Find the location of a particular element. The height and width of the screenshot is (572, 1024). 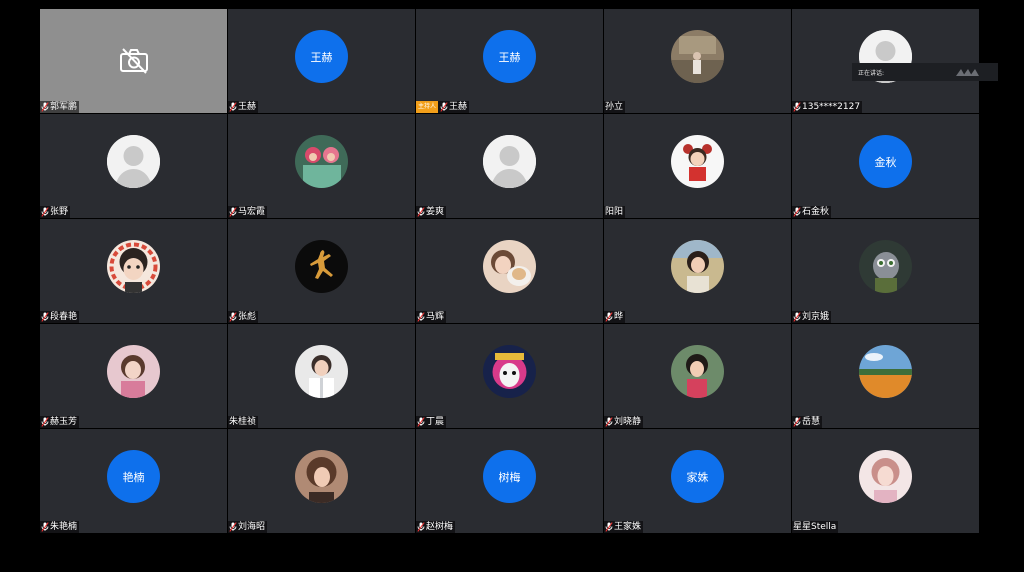

participant-name: 段春艳 is located at coordinates (64, 317).